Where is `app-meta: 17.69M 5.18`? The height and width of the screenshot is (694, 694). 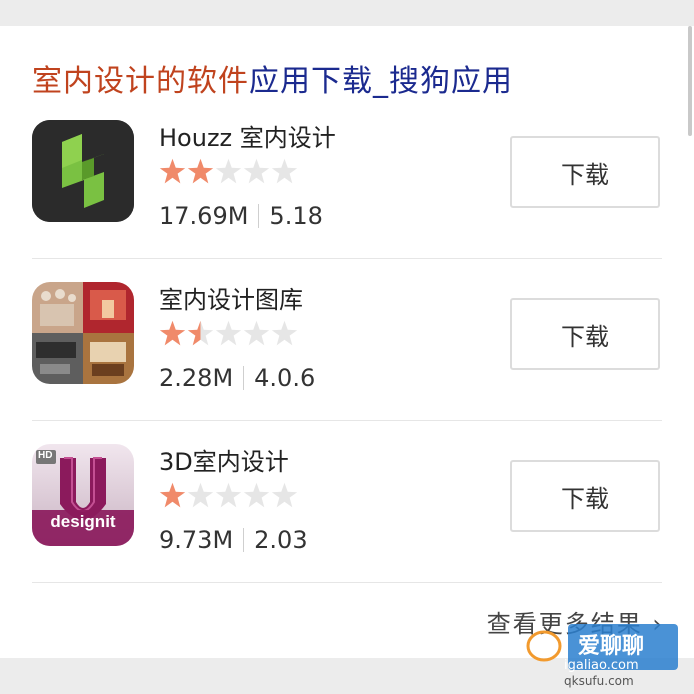
app-meta: 17.69M 5.18 is located at coordinates (241, 216).